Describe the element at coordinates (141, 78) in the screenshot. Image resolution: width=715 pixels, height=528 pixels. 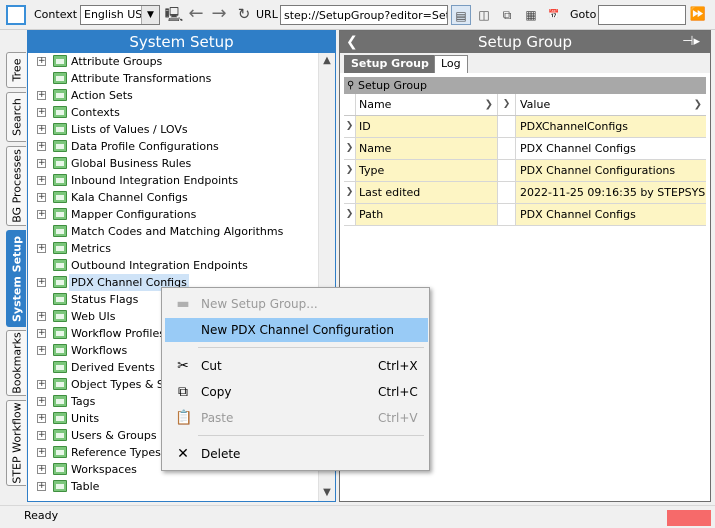
I see `tree-item-label: Attribute Transformations` at that location.